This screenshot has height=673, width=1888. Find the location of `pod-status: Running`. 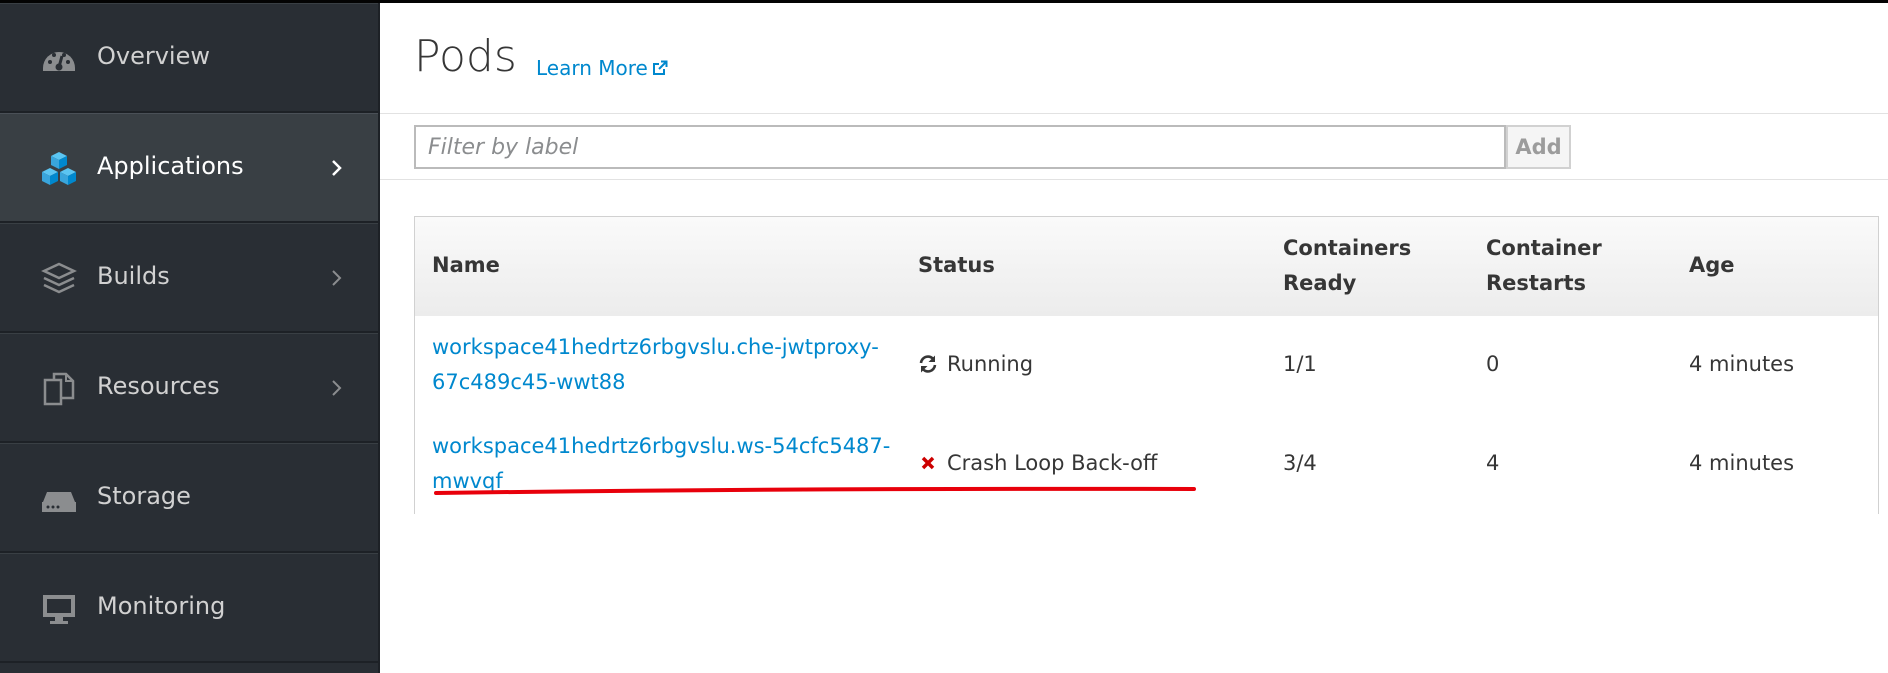

pod-status: Running is located at coordinates (975, 364).